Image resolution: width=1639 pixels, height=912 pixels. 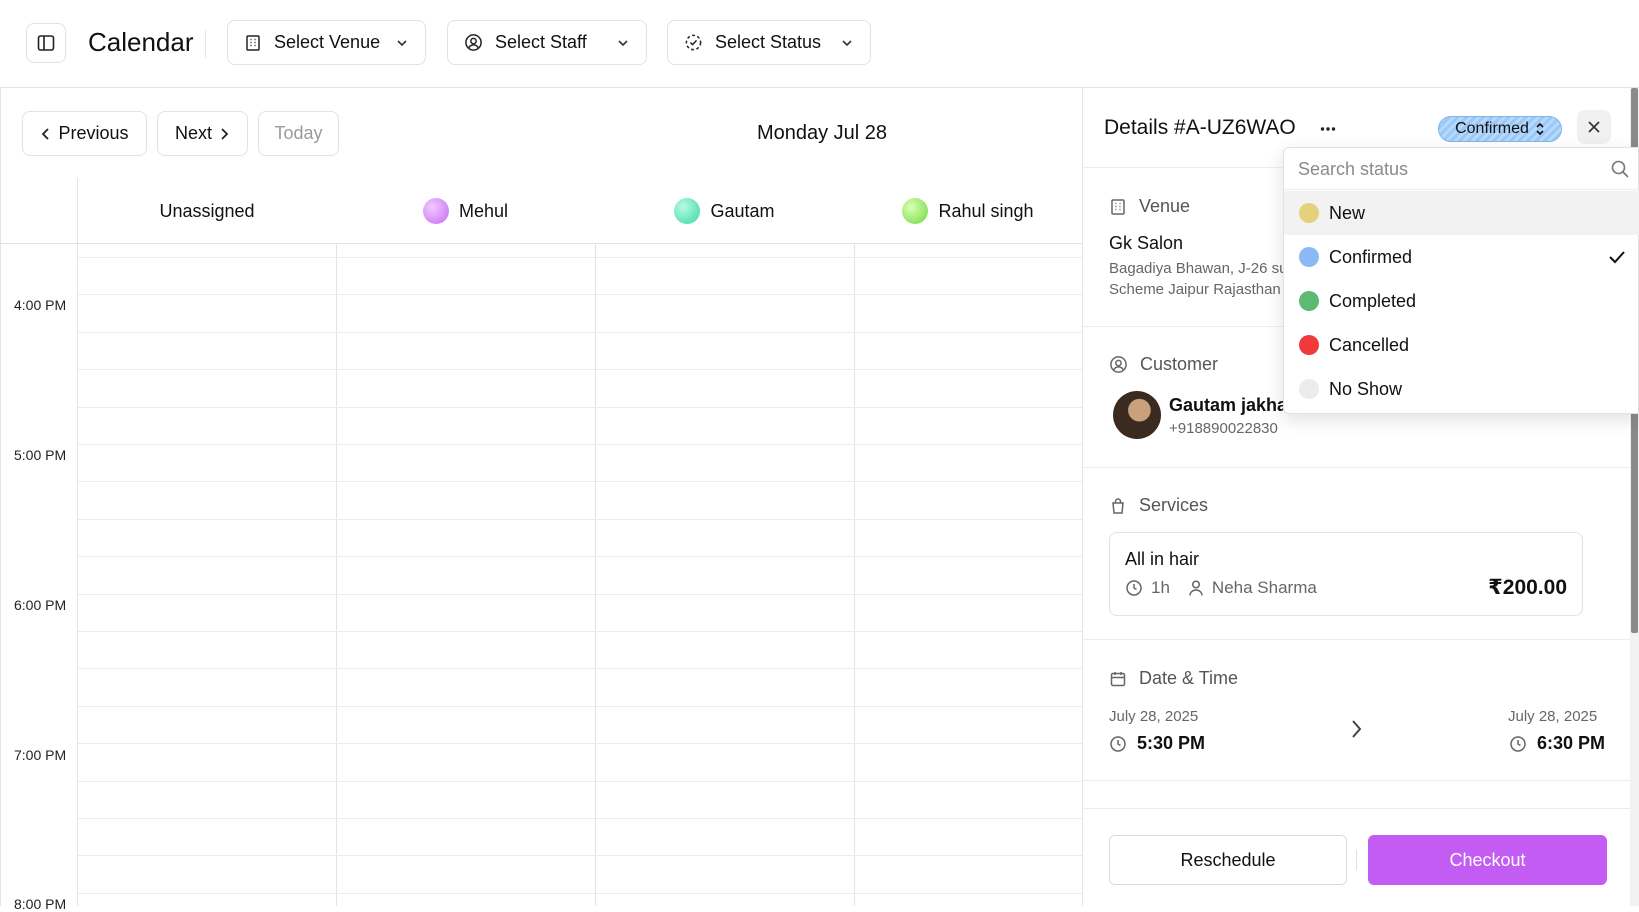 I want to click on checkout-button: Checkout, so click(x=1487, y=860).